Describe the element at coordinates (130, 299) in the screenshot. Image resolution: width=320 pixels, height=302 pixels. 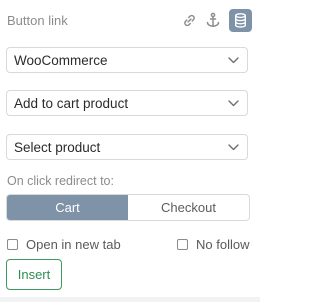
I see `panel-footer-divider` at that location.